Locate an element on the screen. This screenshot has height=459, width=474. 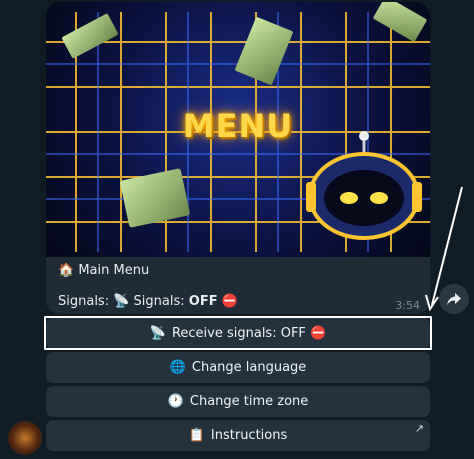
change-time-zone-label: Change time zone is located at coordinates (249, 401).